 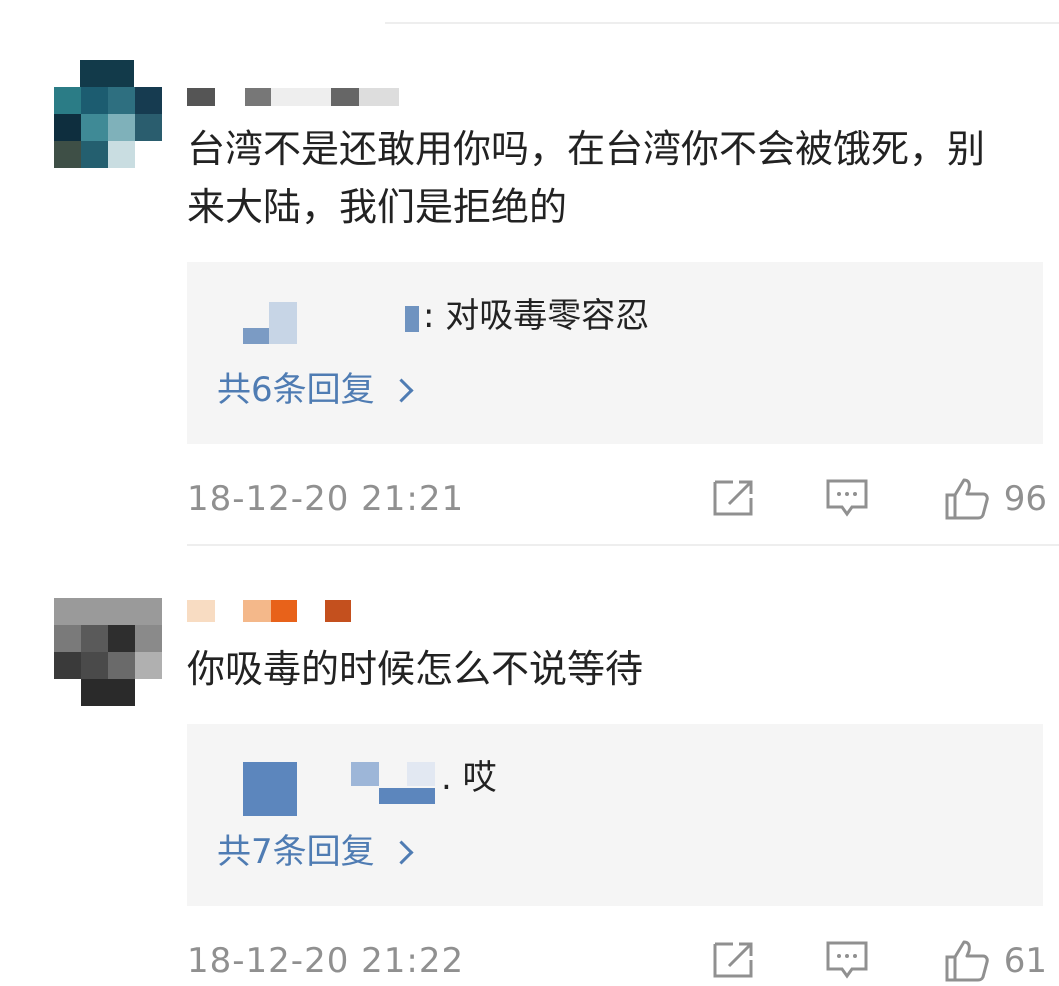 I want to click on reply-preview-box: . 哎 共7条回复, so click(x=615, y=815).